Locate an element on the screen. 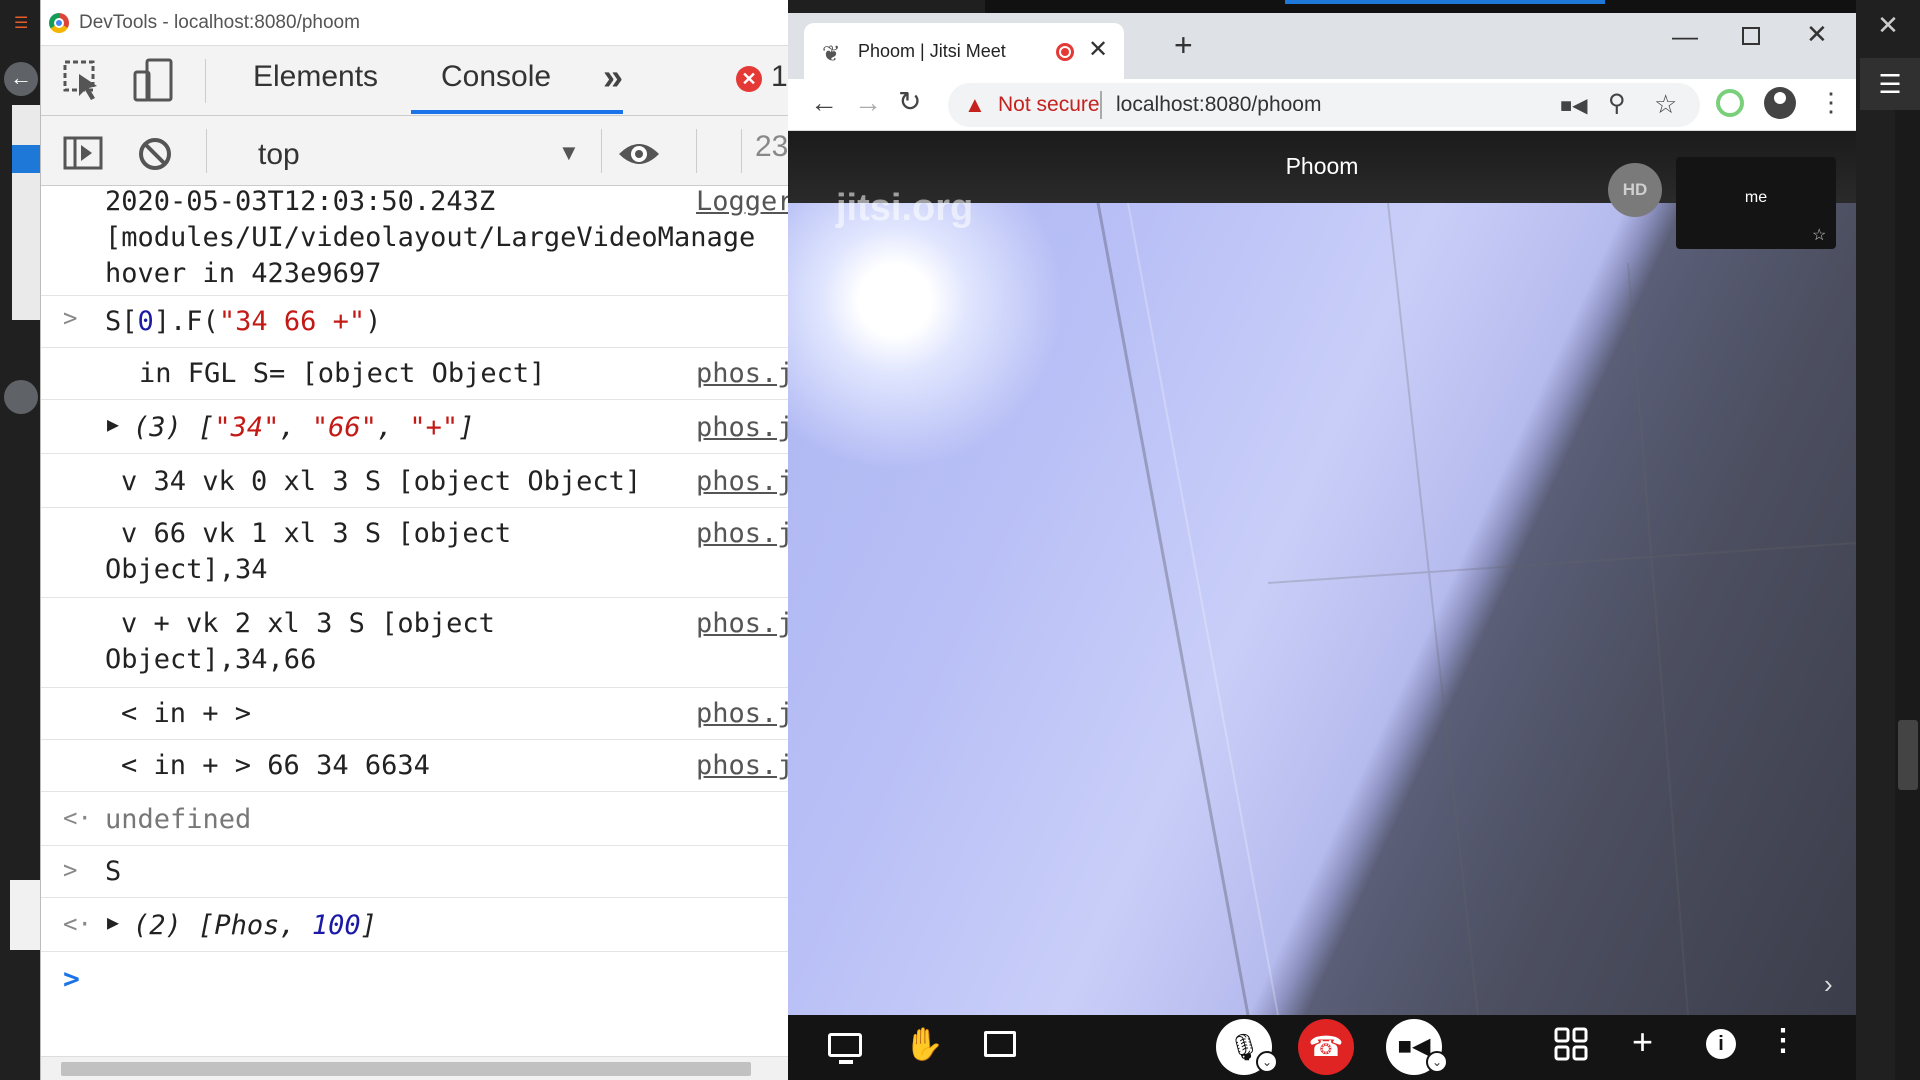  minimize-icon: — is located at coordinates (1685, 36).